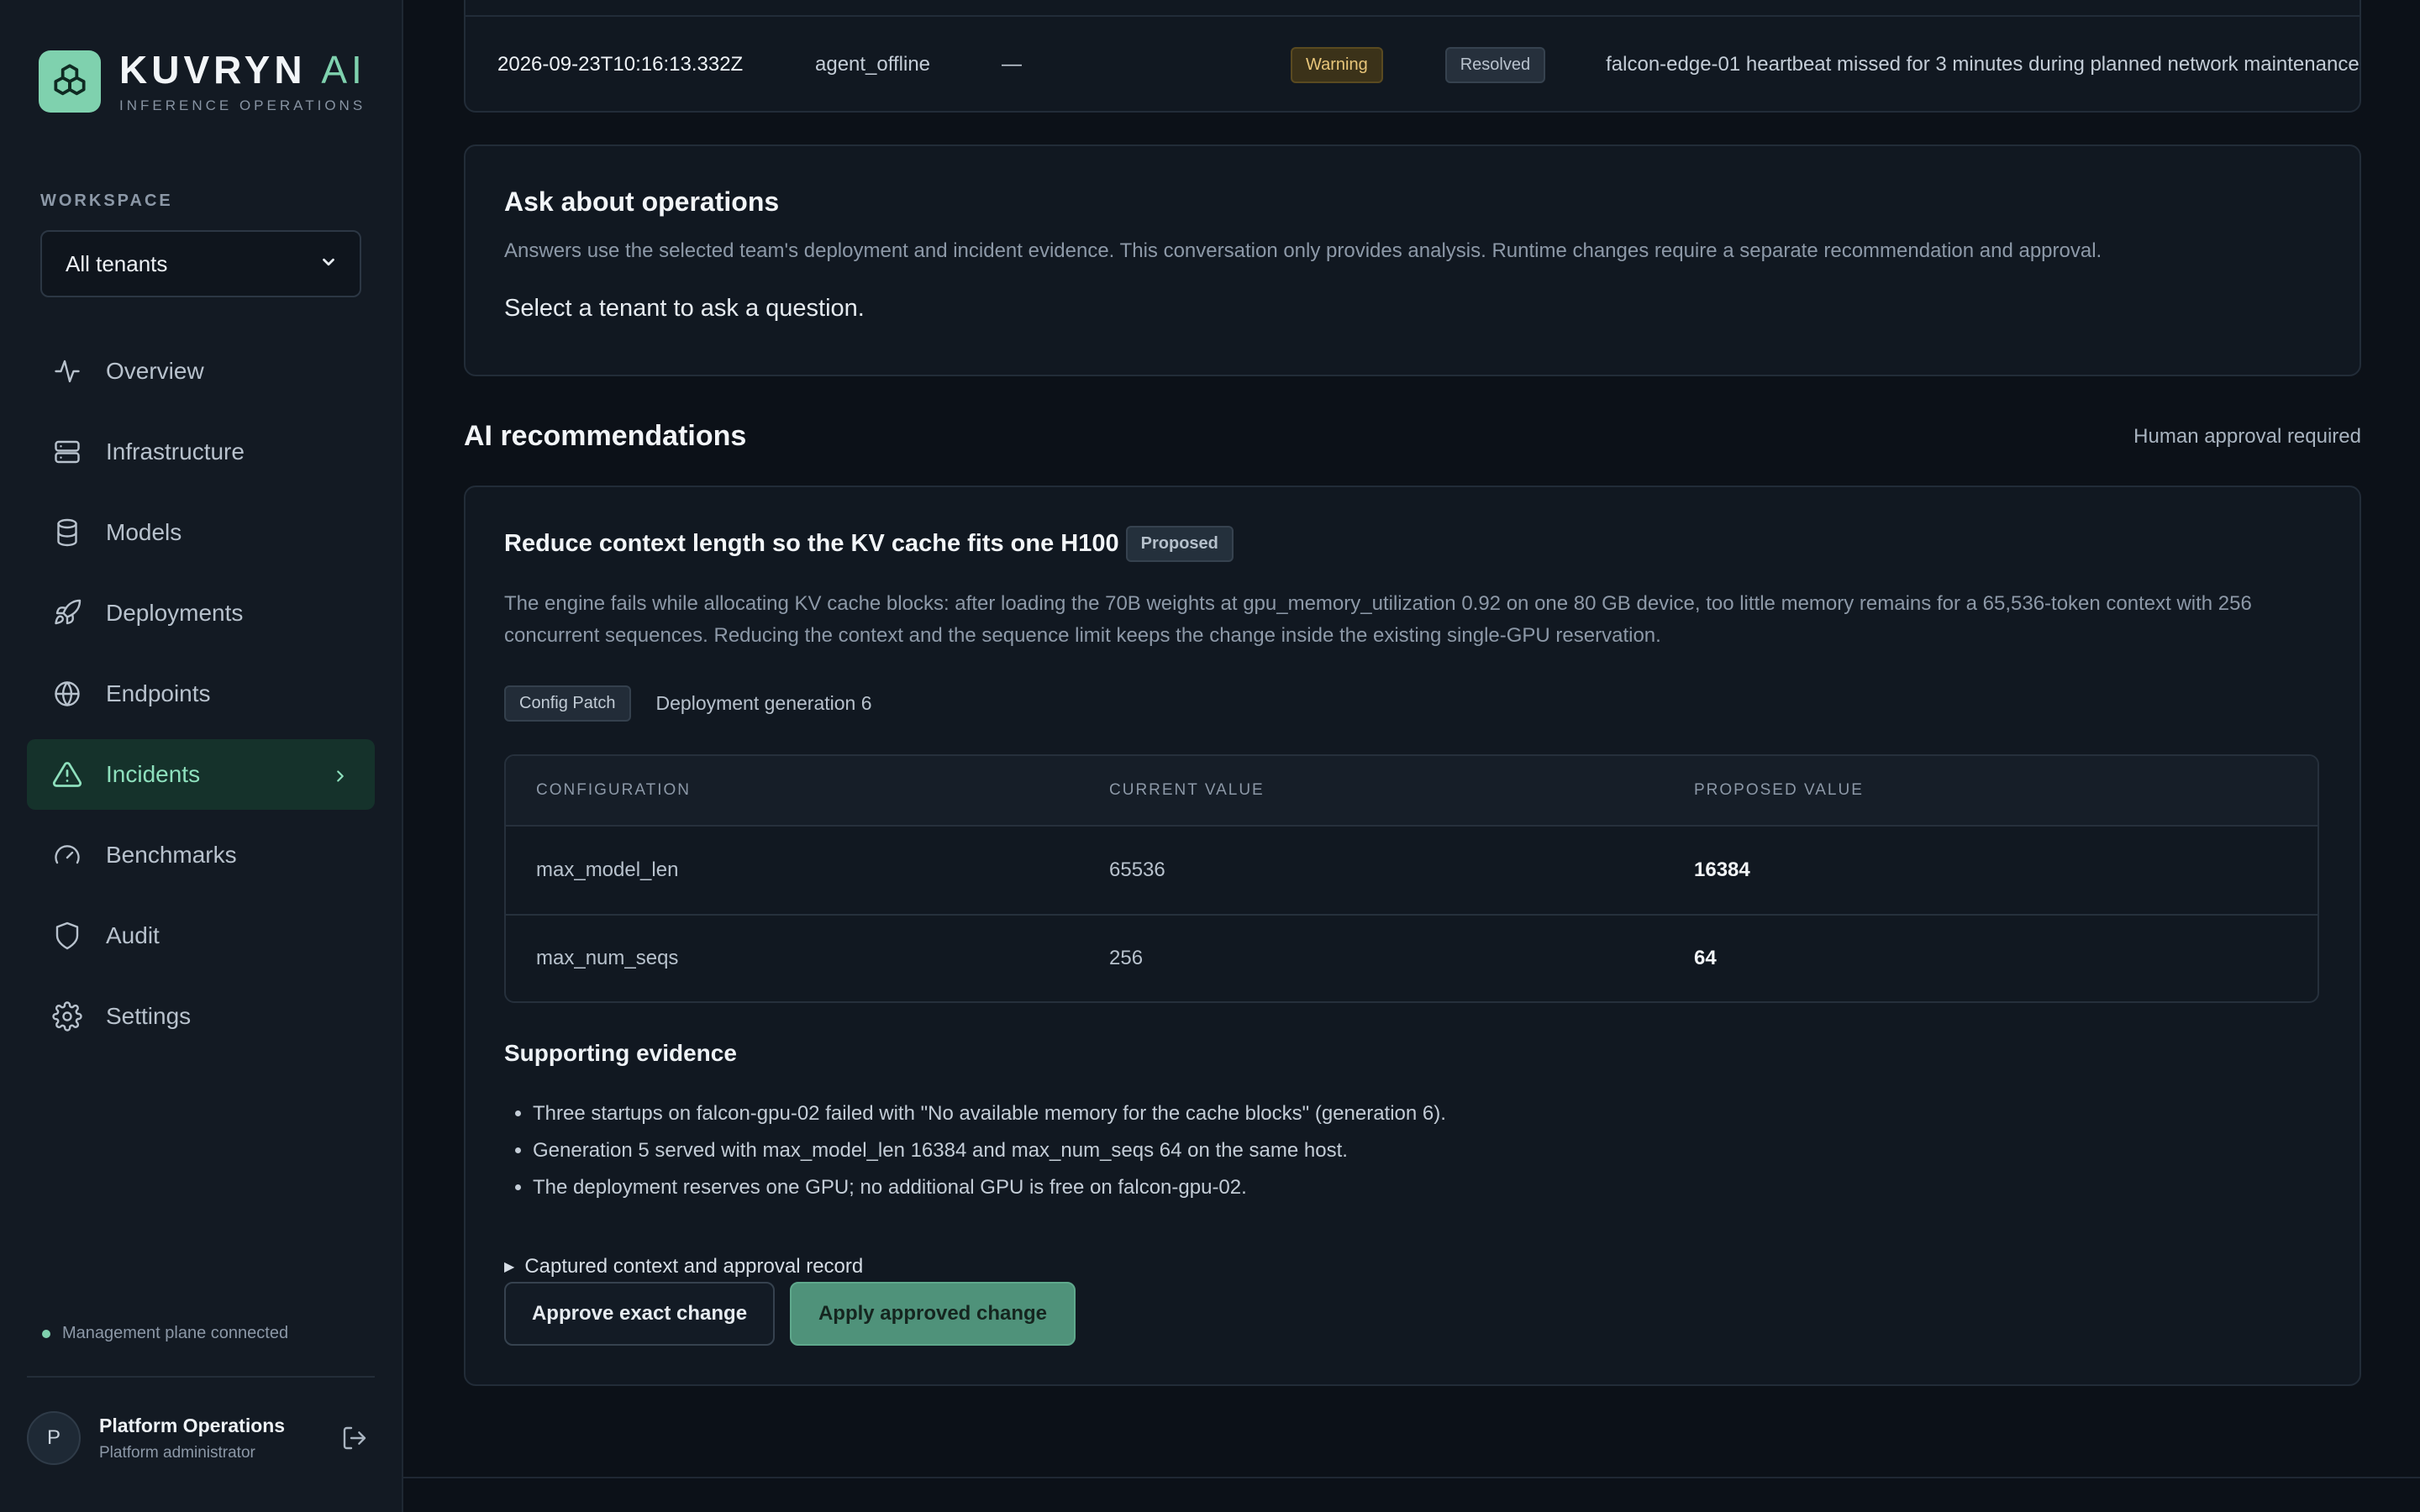 This screenshot has height=1512, width=2420. I want to click on config-key: max_model_len, so click(607, 869).